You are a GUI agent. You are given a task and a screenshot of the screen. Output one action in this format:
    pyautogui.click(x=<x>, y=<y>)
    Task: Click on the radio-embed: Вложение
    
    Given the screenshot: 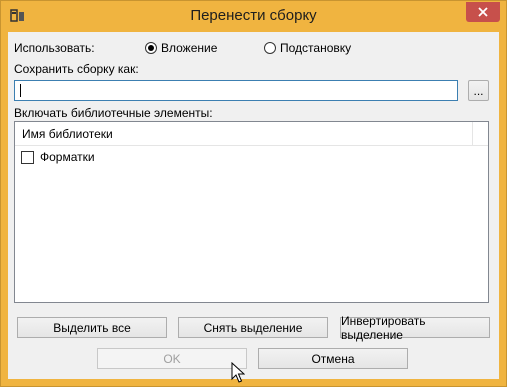 What is the action you would take?
    pyautogui.click(x=181, y=48)
    